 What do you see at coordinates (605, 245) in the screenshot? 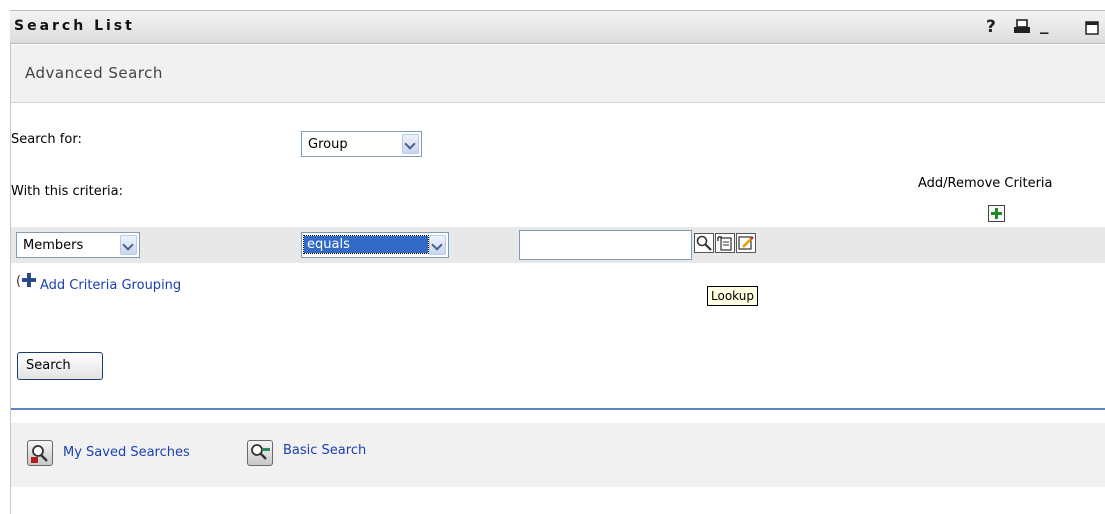
I see `criteria-value-input` at bounding box center [605, 245].